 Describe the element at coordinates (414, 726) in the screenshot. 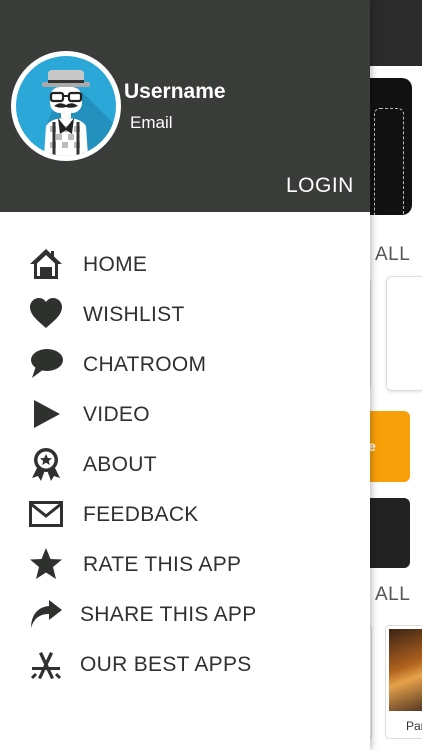

I see `thumbnail-caption: Par` at that location.